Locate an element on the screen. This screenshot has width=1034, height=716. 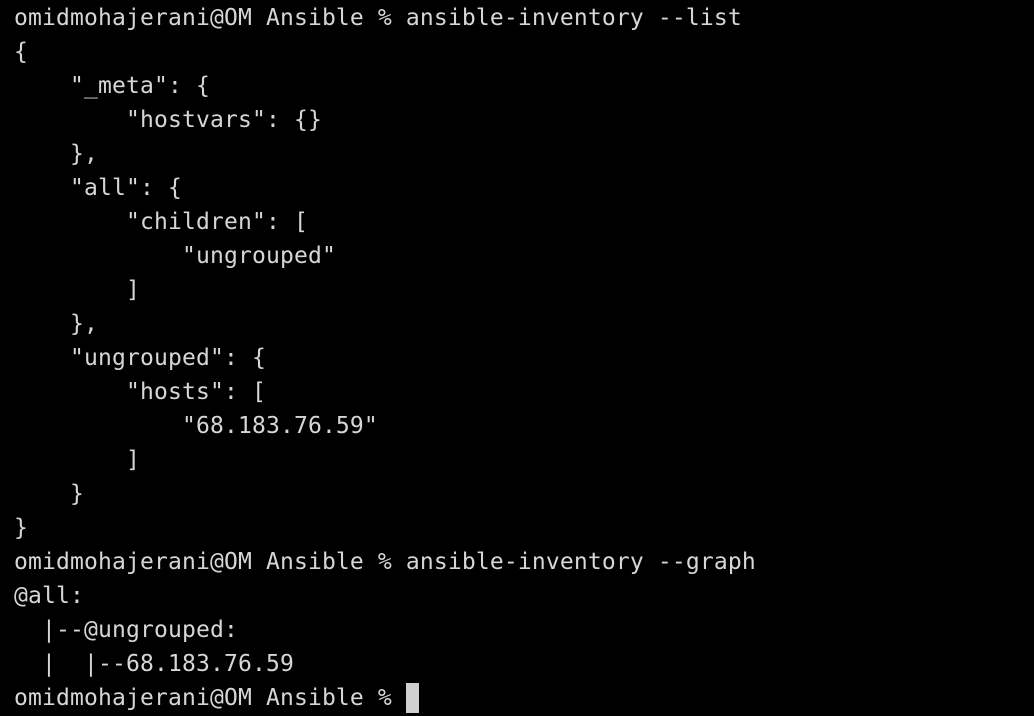
json-output-line: "hostvars": {} is located at coordinates (168, 120).